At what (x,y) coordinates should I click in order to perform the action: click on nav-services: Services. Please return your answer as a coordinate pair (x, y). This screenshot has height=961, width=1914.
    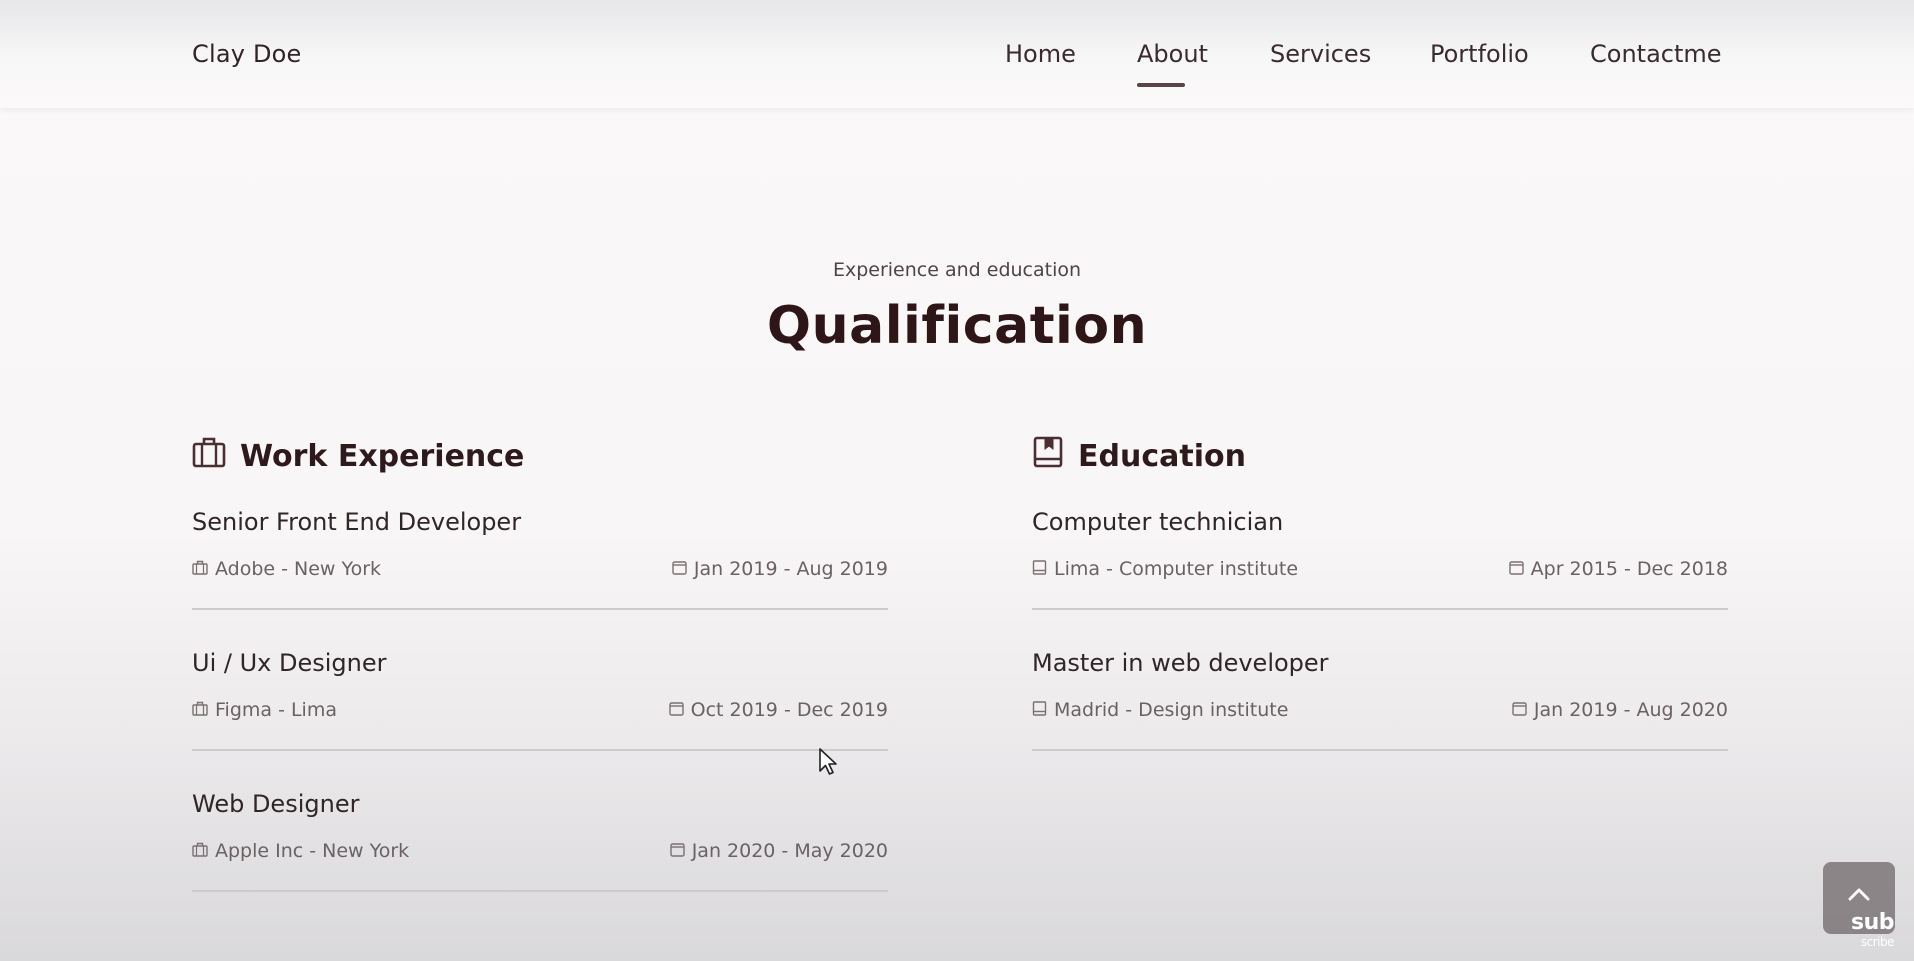
    Looking at the image, I should click on (1320, 54).